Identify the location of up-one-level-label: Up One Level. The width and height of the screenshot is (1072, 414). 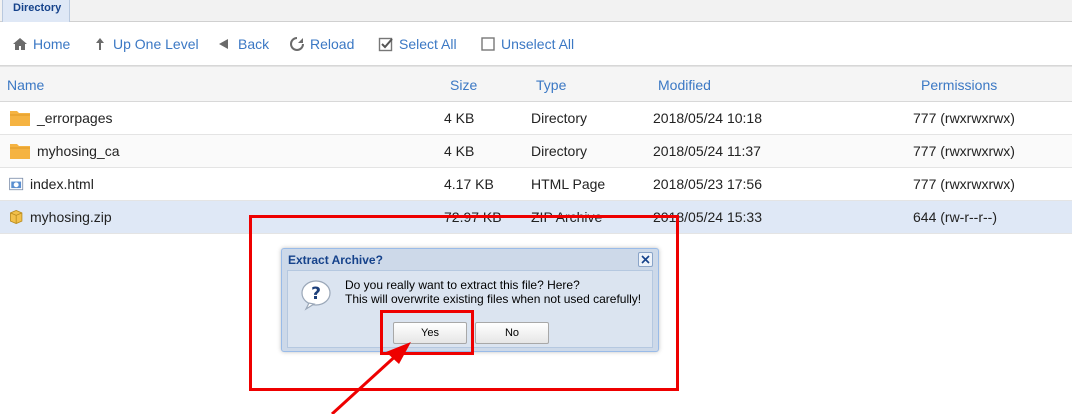
(156, 44).